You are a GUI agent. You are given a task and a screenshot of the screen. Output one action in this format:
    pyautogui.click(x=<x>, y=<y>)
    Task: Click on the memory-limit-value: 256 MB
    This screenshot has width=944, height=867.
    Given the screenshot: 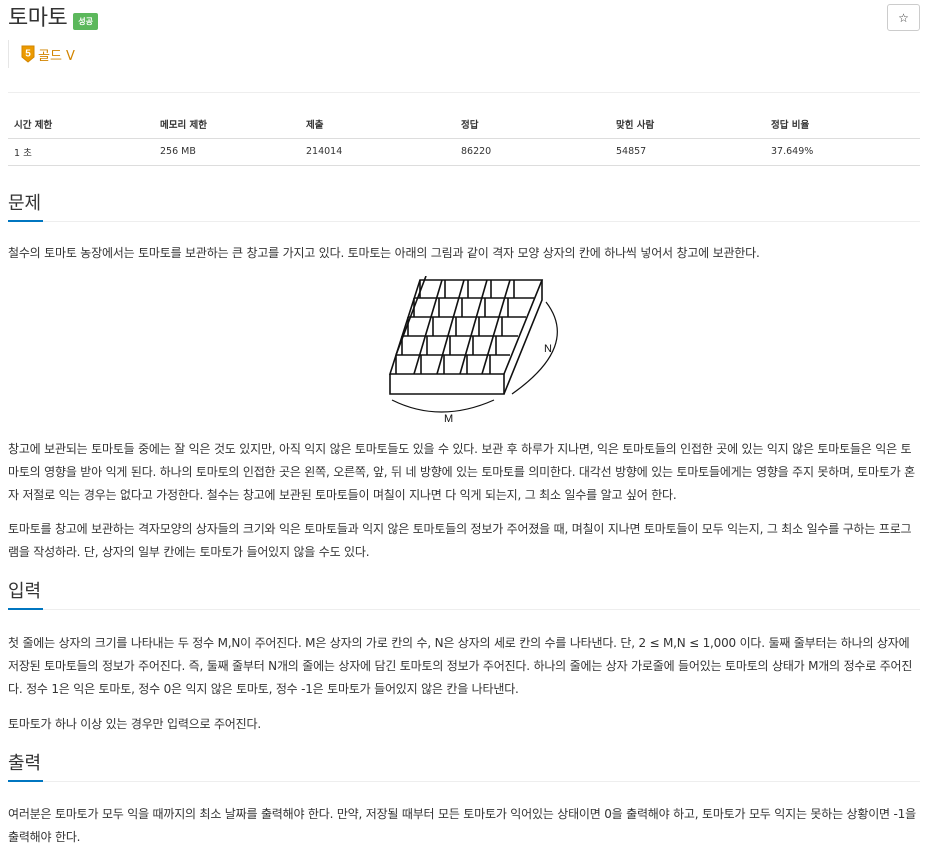 What is the action you would take?
    pyautogui.click(x=227, y=152)
    